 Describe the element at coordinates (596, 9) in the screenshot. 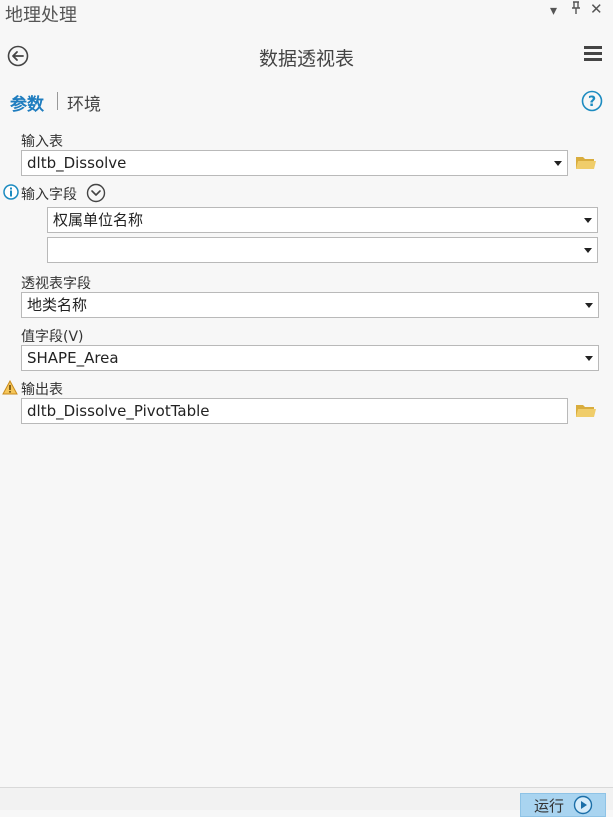

I see `close-icon: ✕` at that location.